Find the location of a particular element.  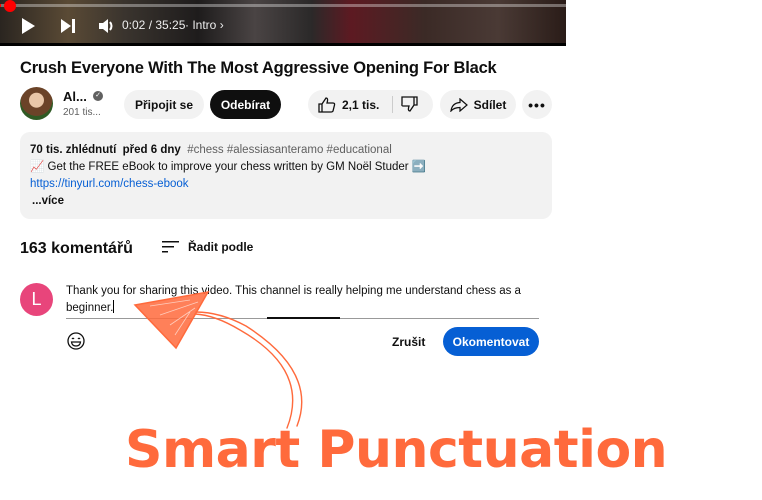

like-dislike-group: 2,1 tis. is located at coordinates (370, 104).